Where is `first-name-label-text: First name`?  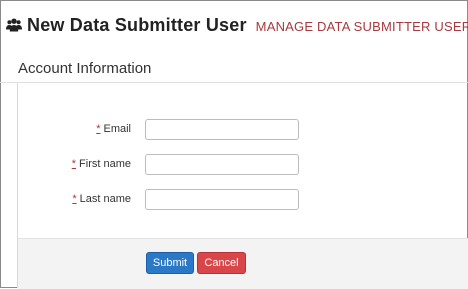 first-name-label-text: First name is located at coordinates (105, 164).